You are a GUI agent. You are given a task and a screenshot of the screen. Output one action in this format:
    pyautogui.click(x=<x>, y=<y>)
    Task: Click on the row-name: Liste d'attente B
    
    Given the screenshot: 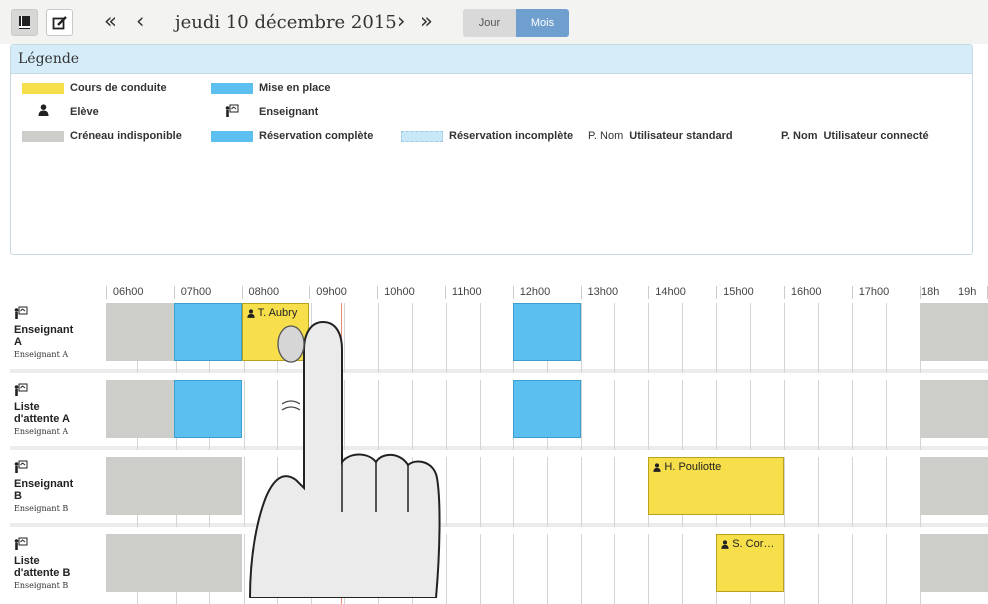 What is the action you would take?
    pyautogui.click(x=42, y=567)
    